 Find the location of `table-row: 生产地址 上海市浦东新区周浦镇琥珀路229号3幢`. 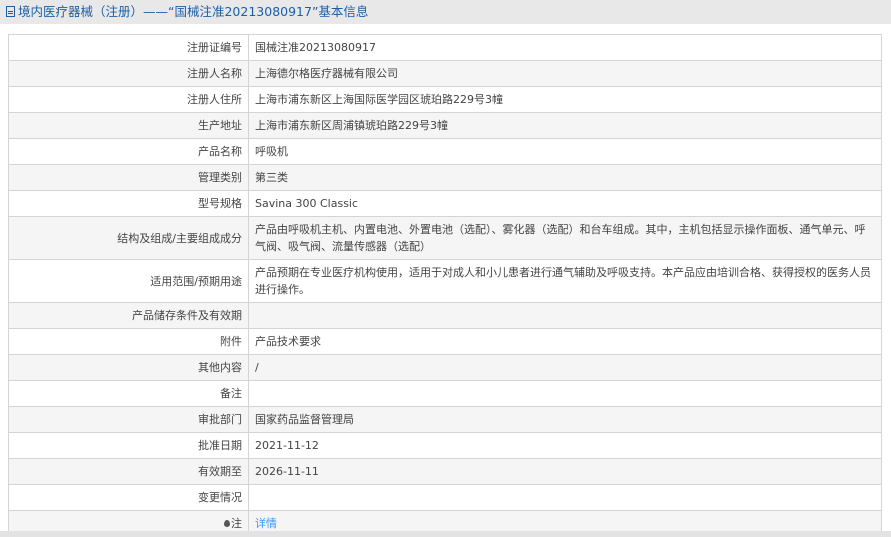

table-row: 生产地址 上海市浦东新区周浦镇琥珀路229号3幢 is located at coordinates (445, 125).